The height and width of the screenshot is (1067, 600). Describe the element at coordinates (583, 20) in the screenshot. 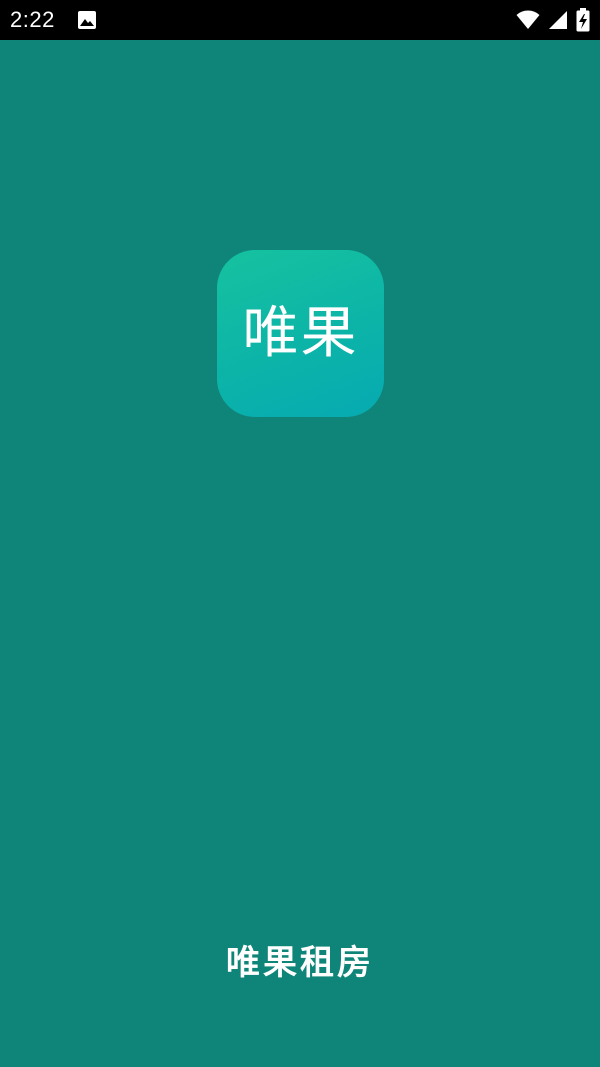

I see `battery-charging-icon` at that location.